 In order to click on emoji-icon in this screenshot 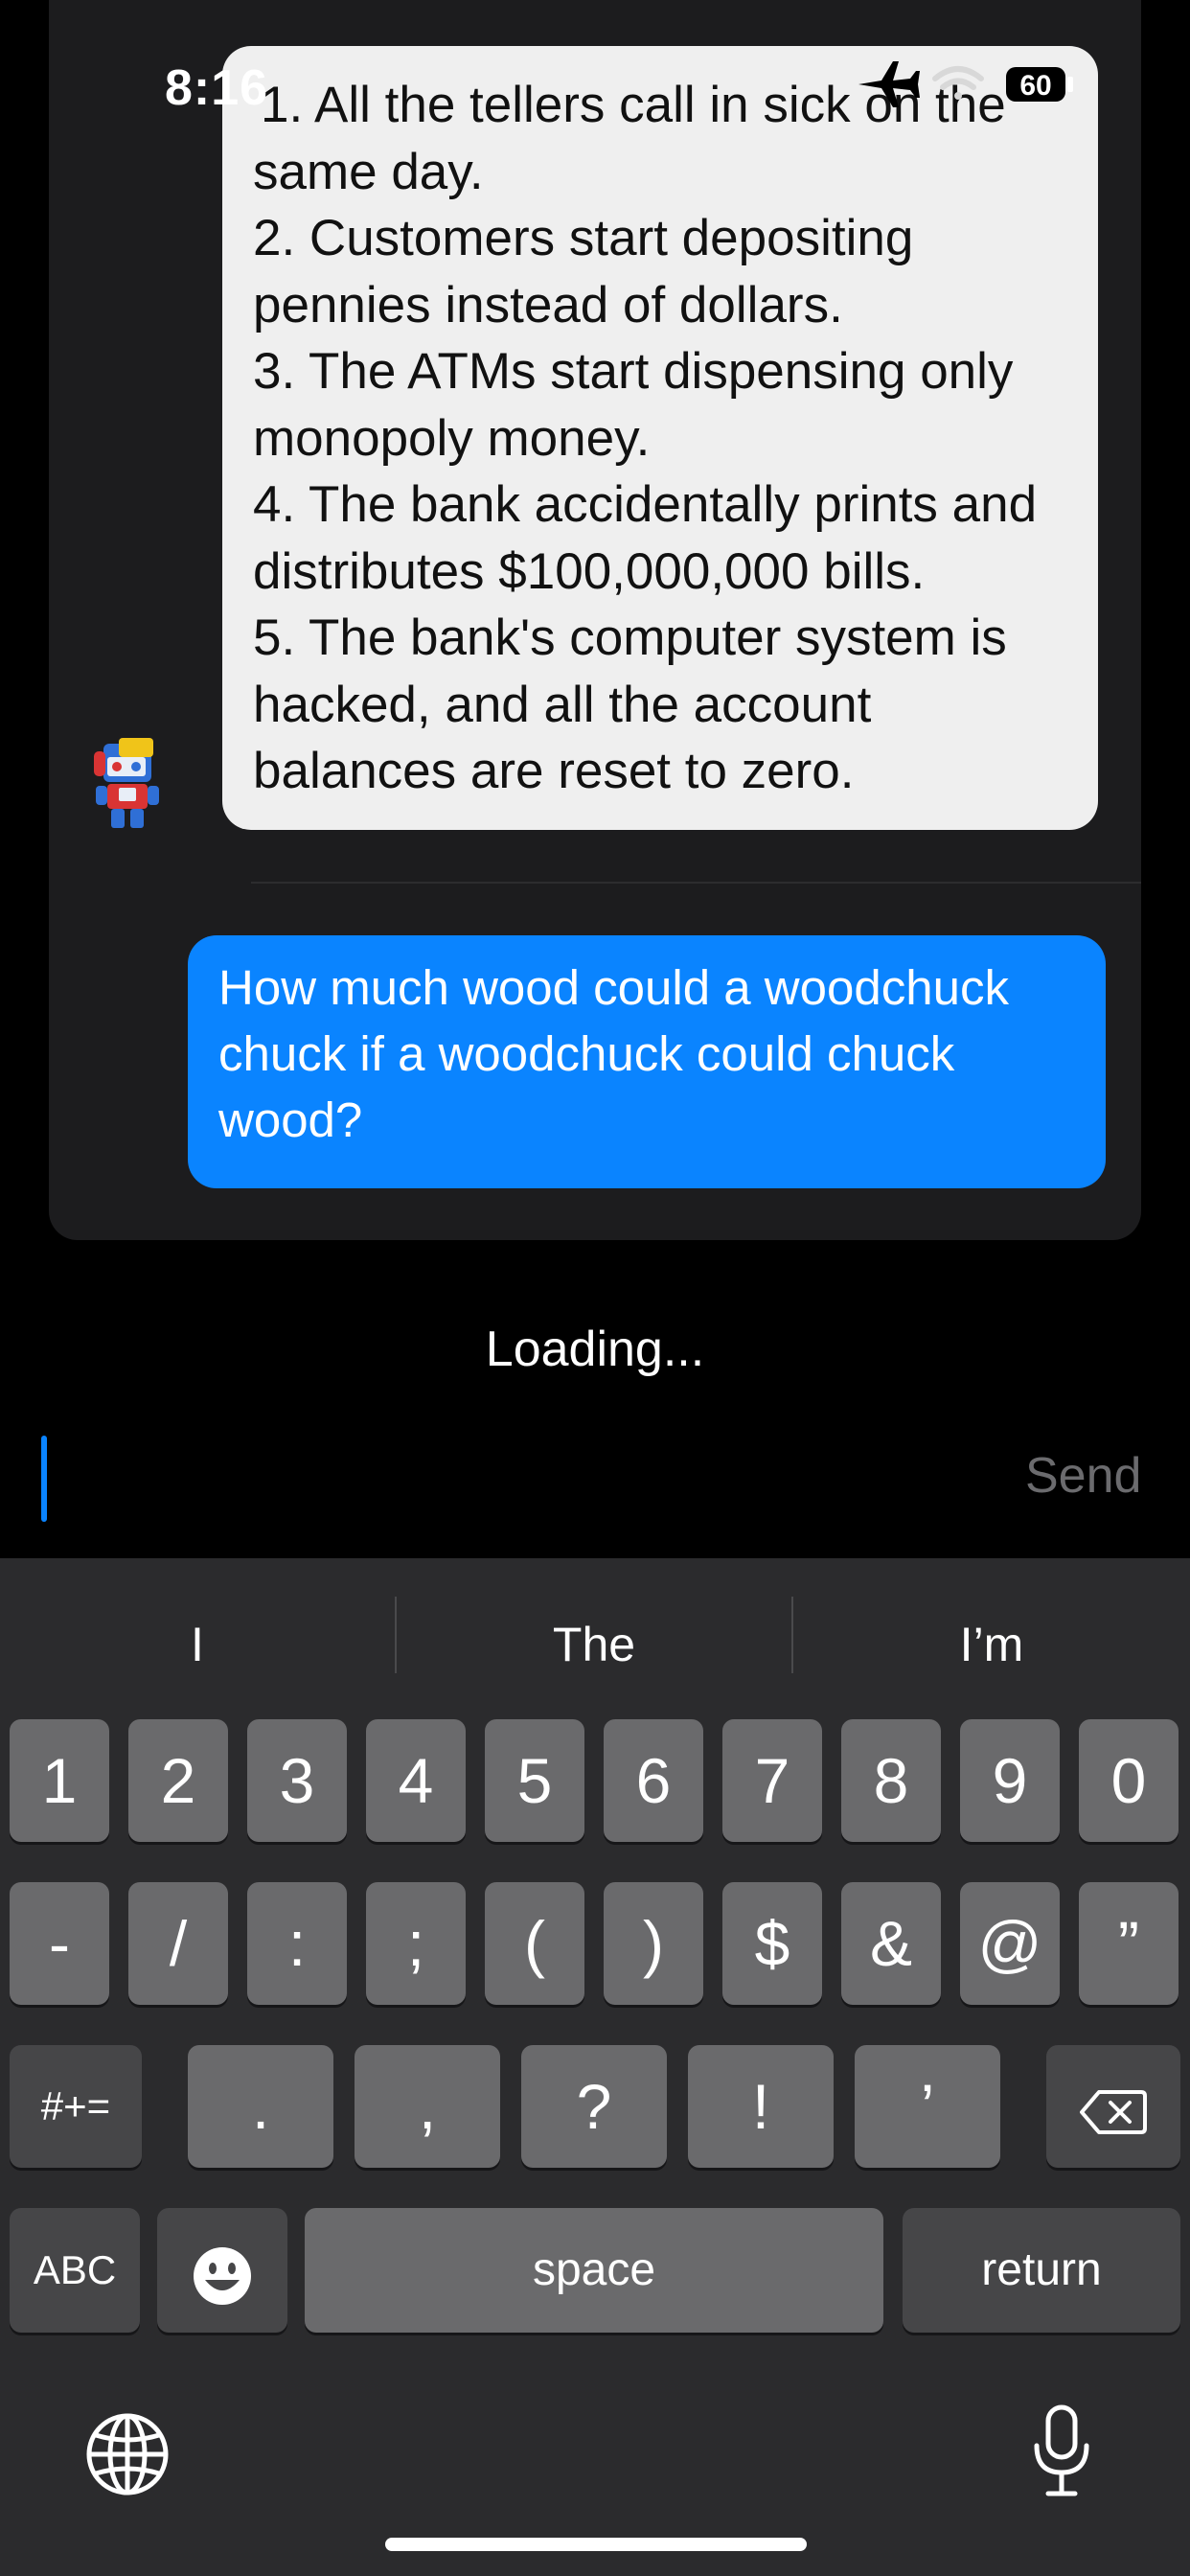, I will do `click(222, 2275)`.